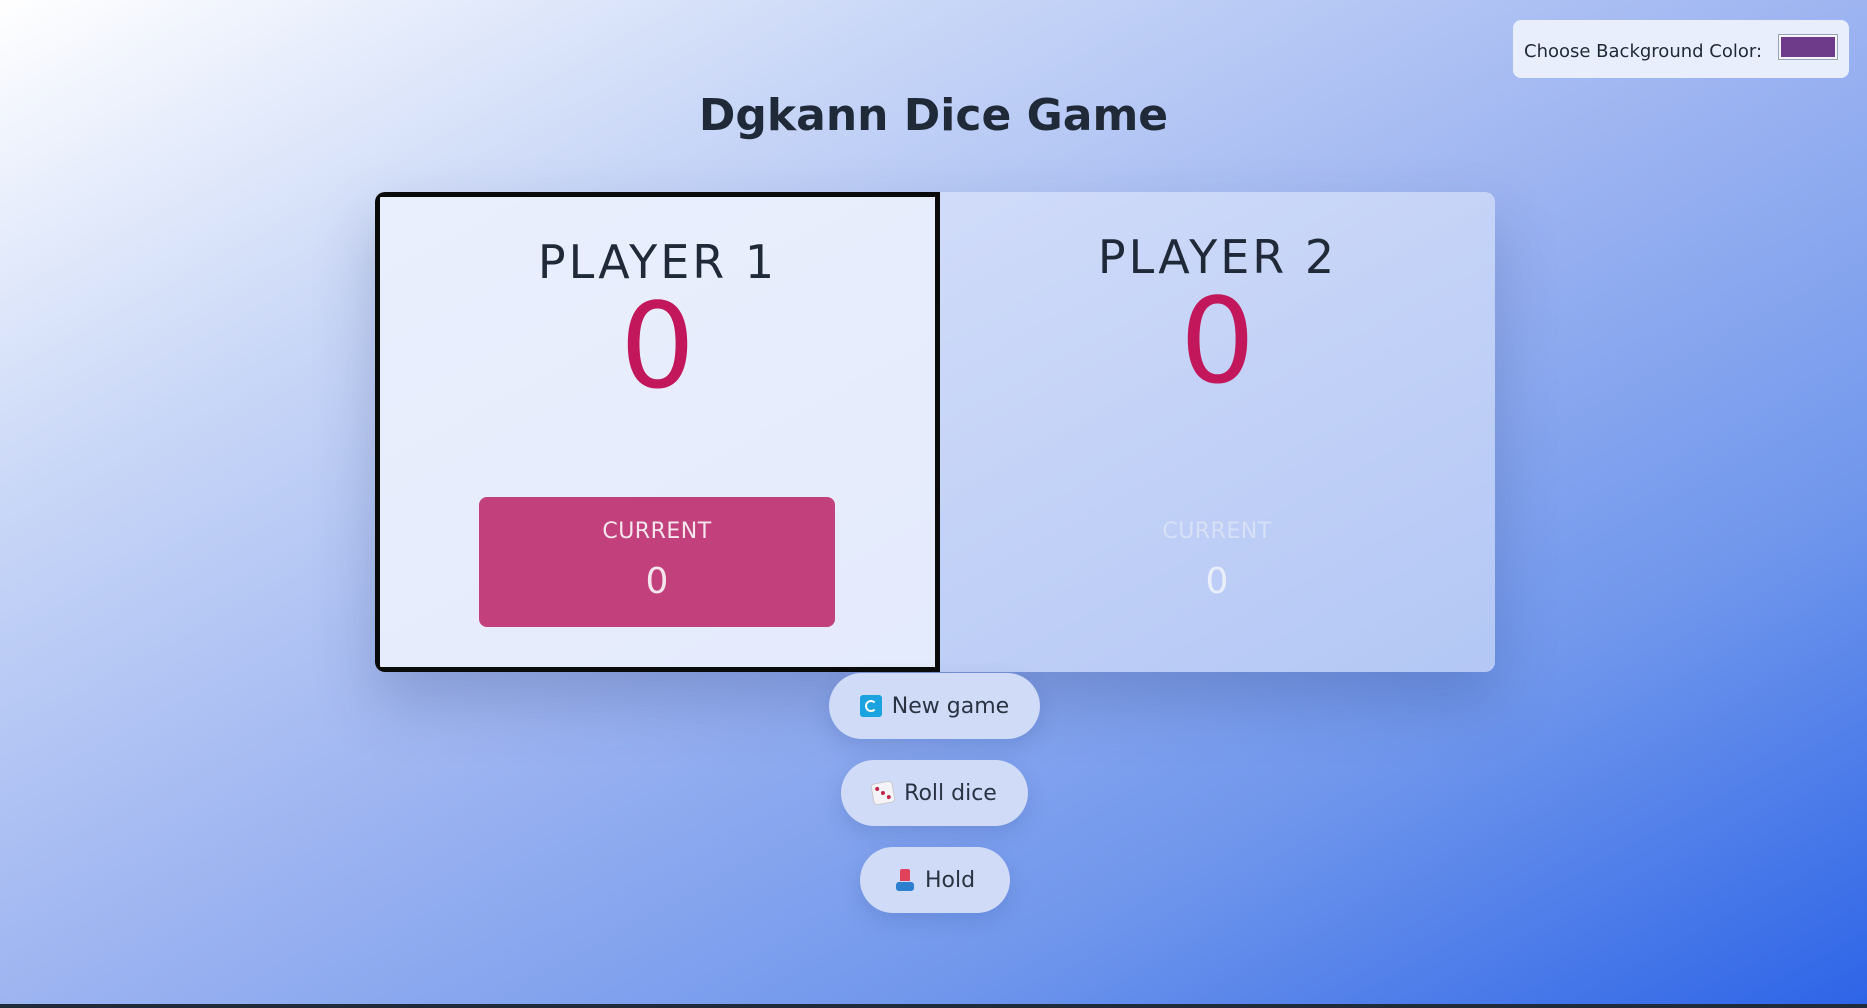 This screenshot has height=1008, width=1867. Describe the element at coordinates (657, 531) in the screenshot. I see `player-1-current-label: CURRENT` at that location.